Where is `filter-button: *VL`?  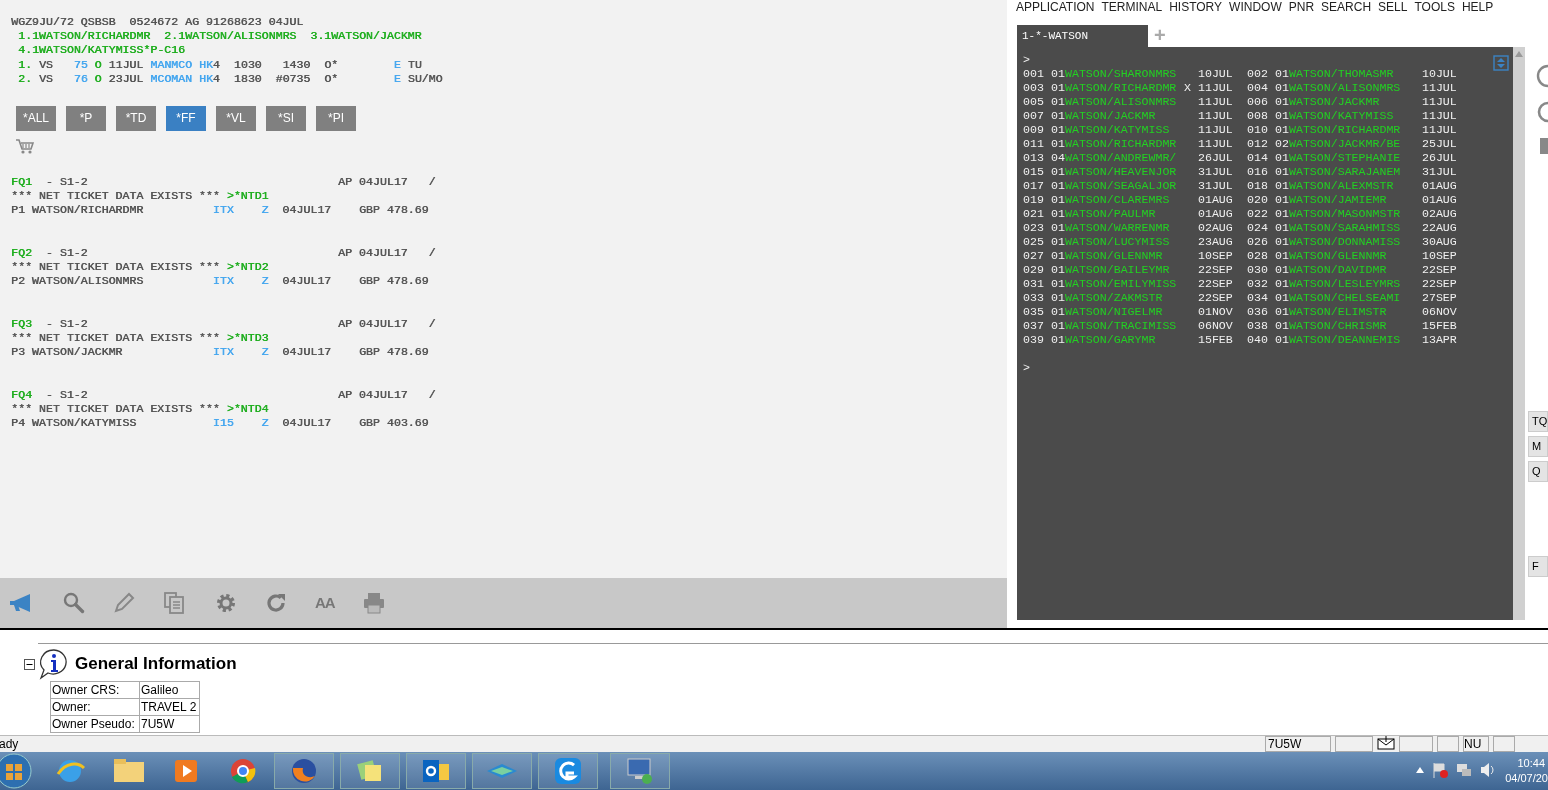 filter-button: *VL is located at coordinates (236, 118).